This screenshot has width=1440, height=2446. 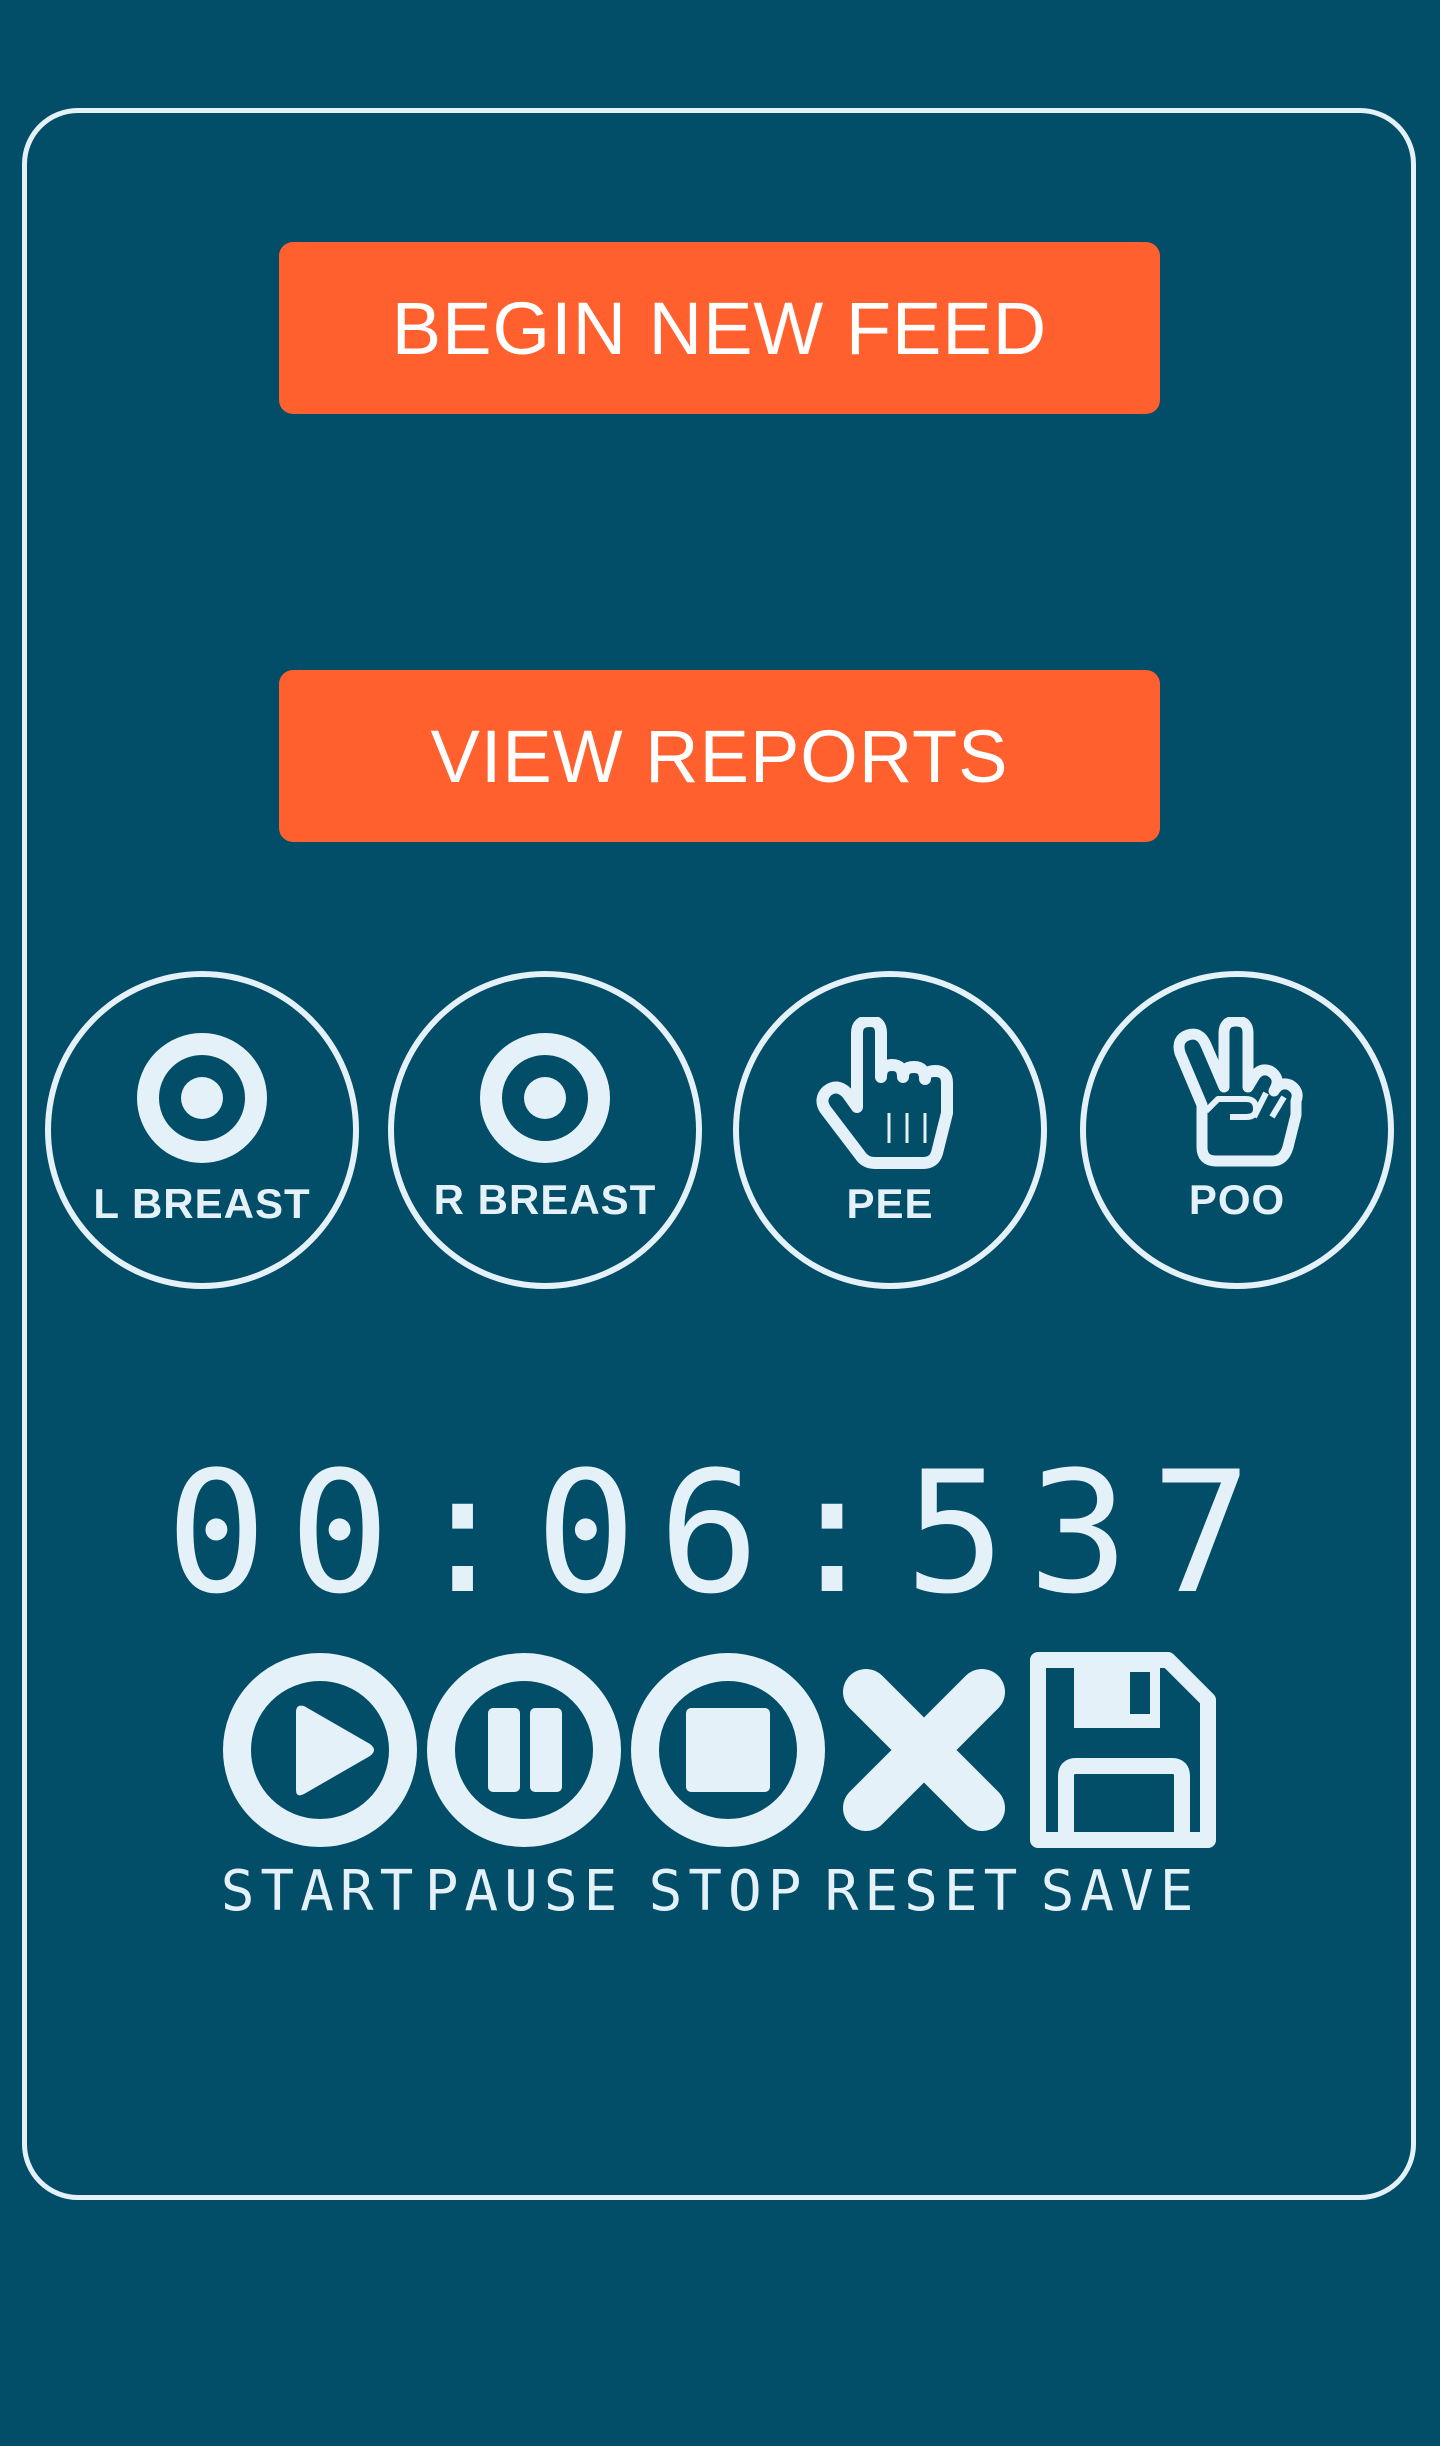 What do you see at coordinates (719, 756) in the screenshot?
I see `view-reports-button: VIEW REPORTS` at bounding box center [719, 756].